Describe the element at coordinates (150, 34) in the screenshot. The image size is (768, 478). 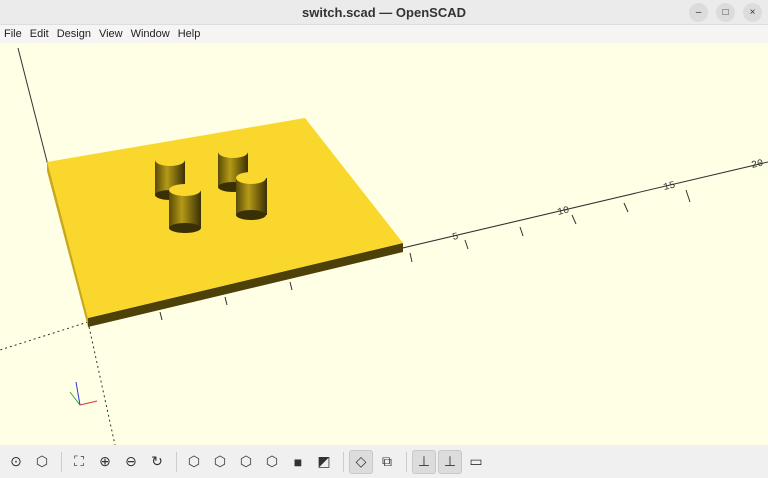
I see `menu-window: Window` at that location.